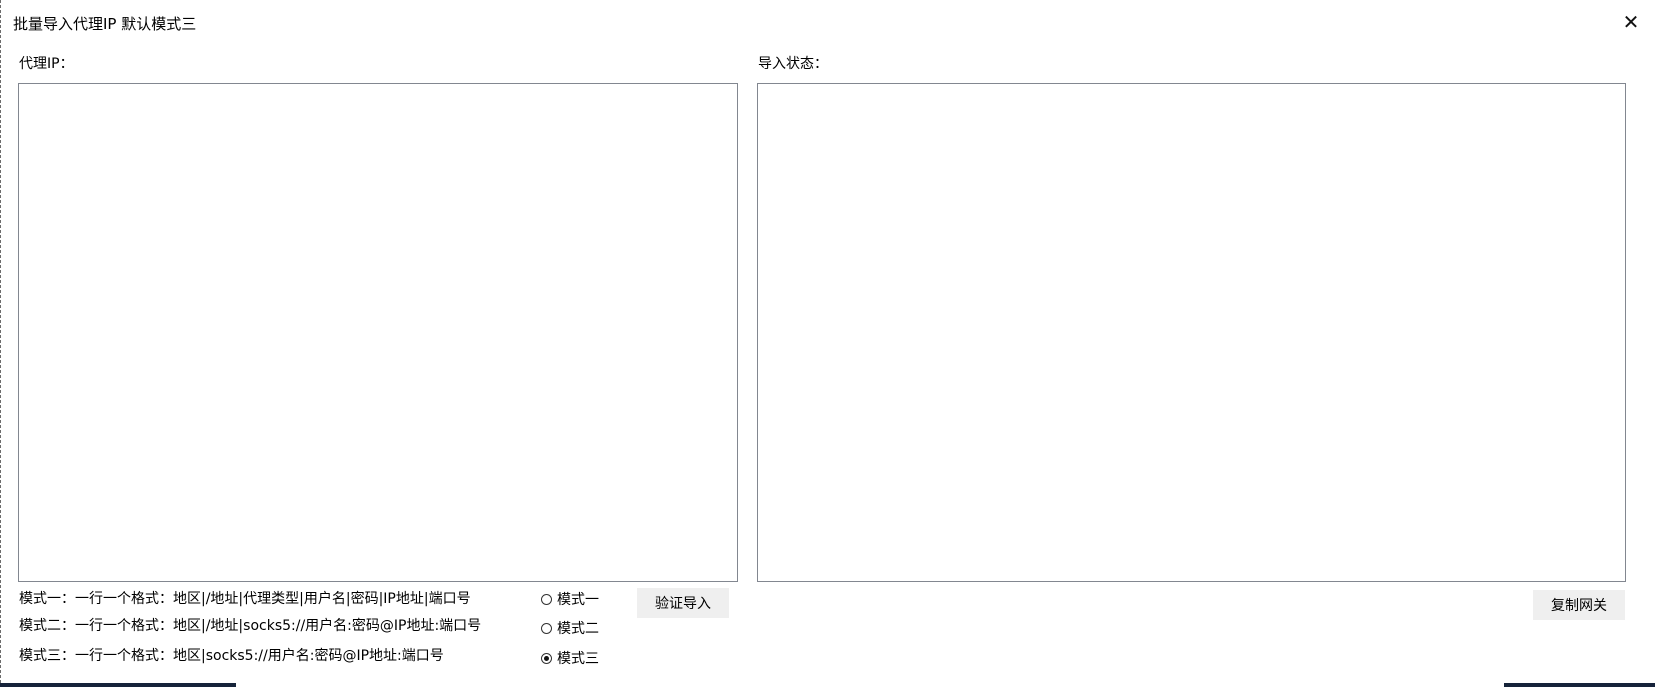 This screenshot has height=687, width=1655. I want to click on radio-mode-1: 模式一, so click(570, 599).